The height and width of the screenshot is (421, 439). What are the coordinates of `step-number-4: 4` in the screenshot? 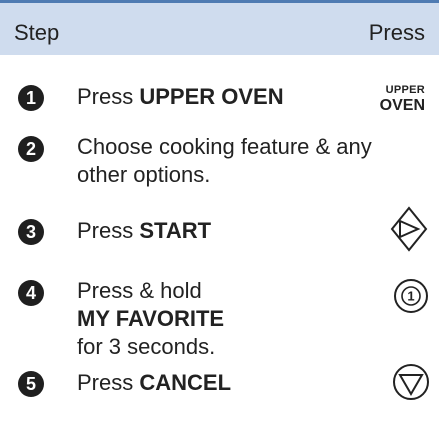 It's located at (31, 293).